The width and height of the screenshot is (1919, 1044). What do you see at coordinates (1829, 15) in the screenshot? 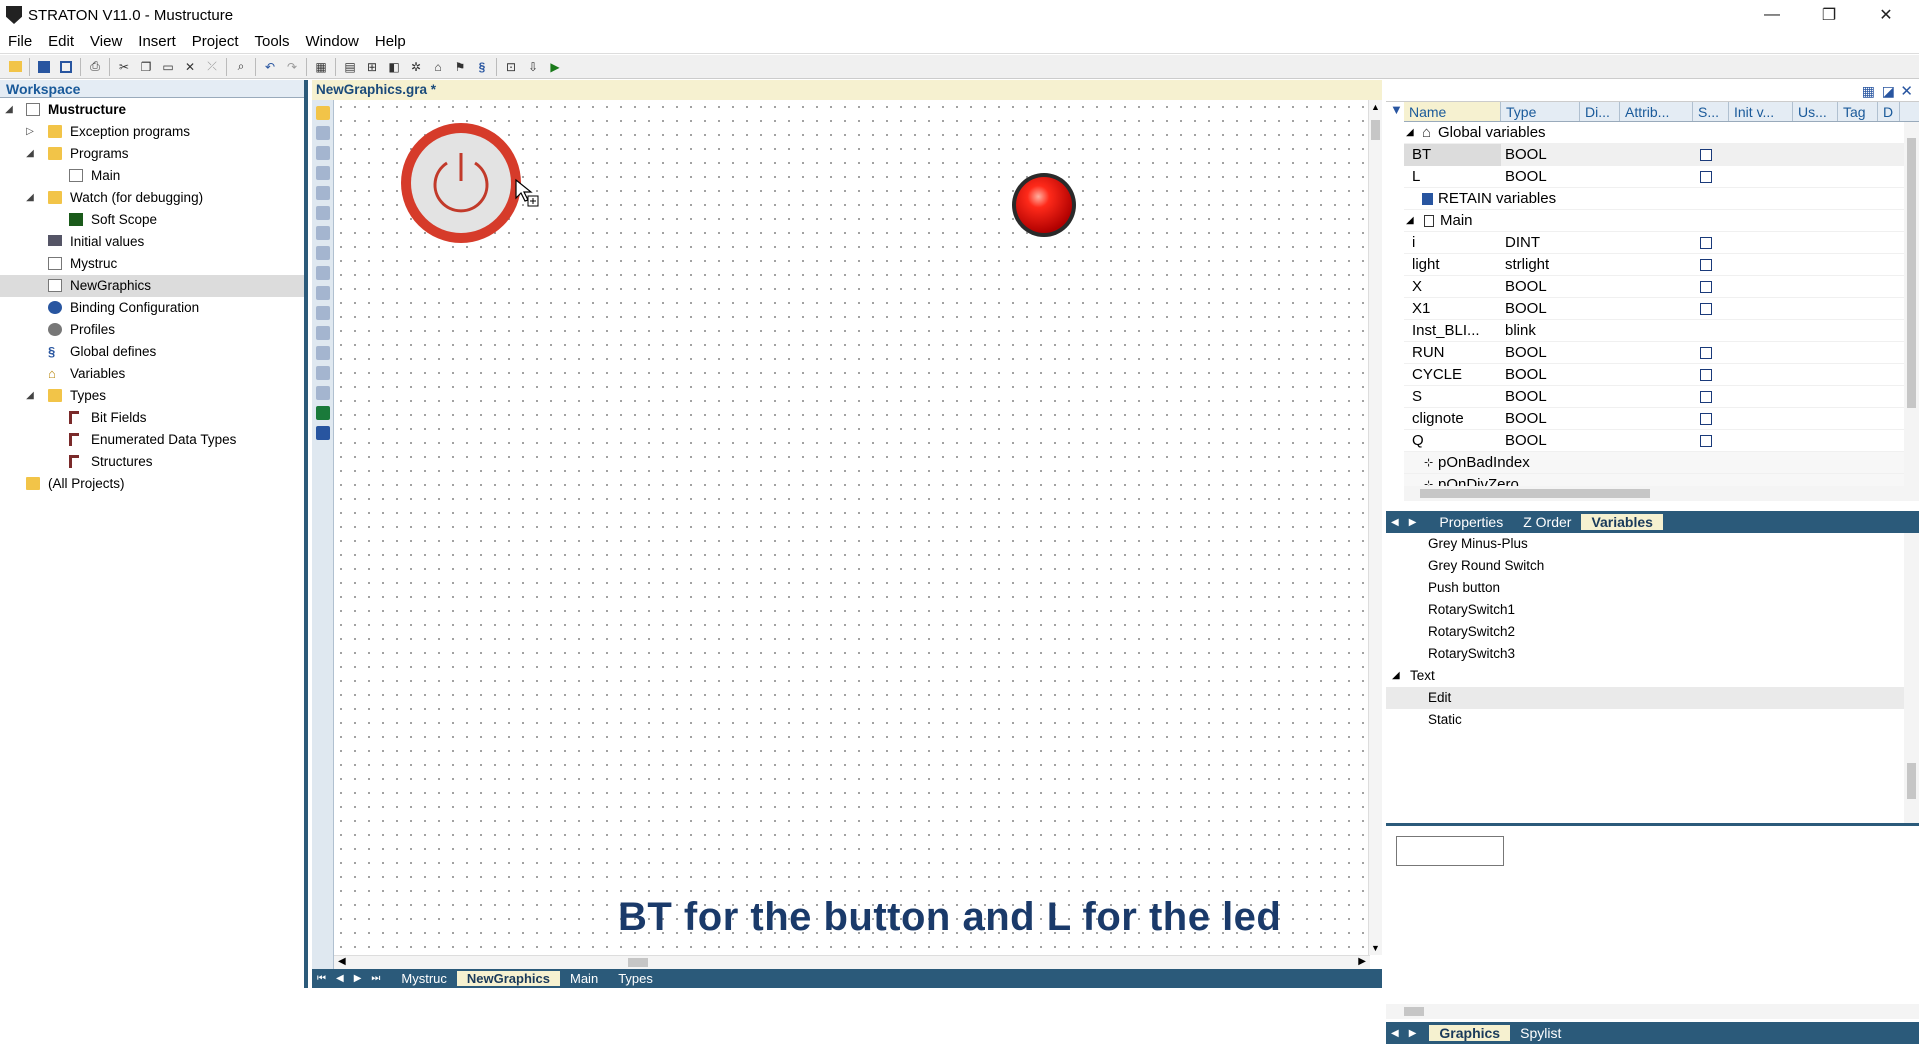
I see `restore-button: ❐` at bounding box center [1829, 15].